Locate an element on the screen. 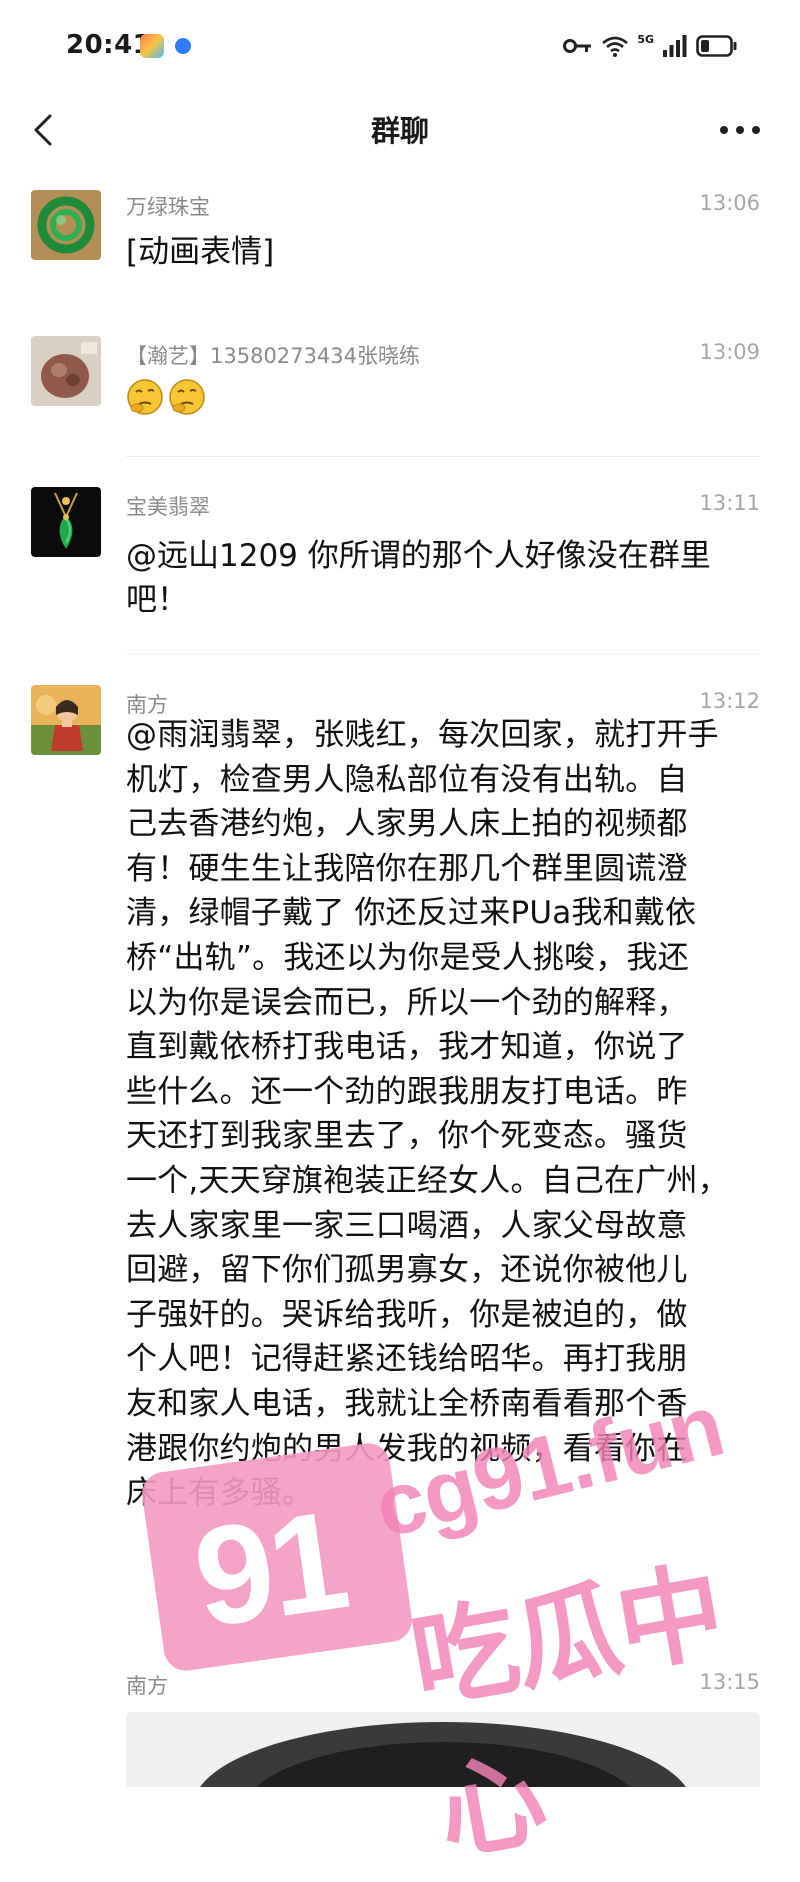 The image size is (800, 1882). message-line: 己去香港约炮，人家男人床上拍的视频都 is located at coordinates (407, 824).